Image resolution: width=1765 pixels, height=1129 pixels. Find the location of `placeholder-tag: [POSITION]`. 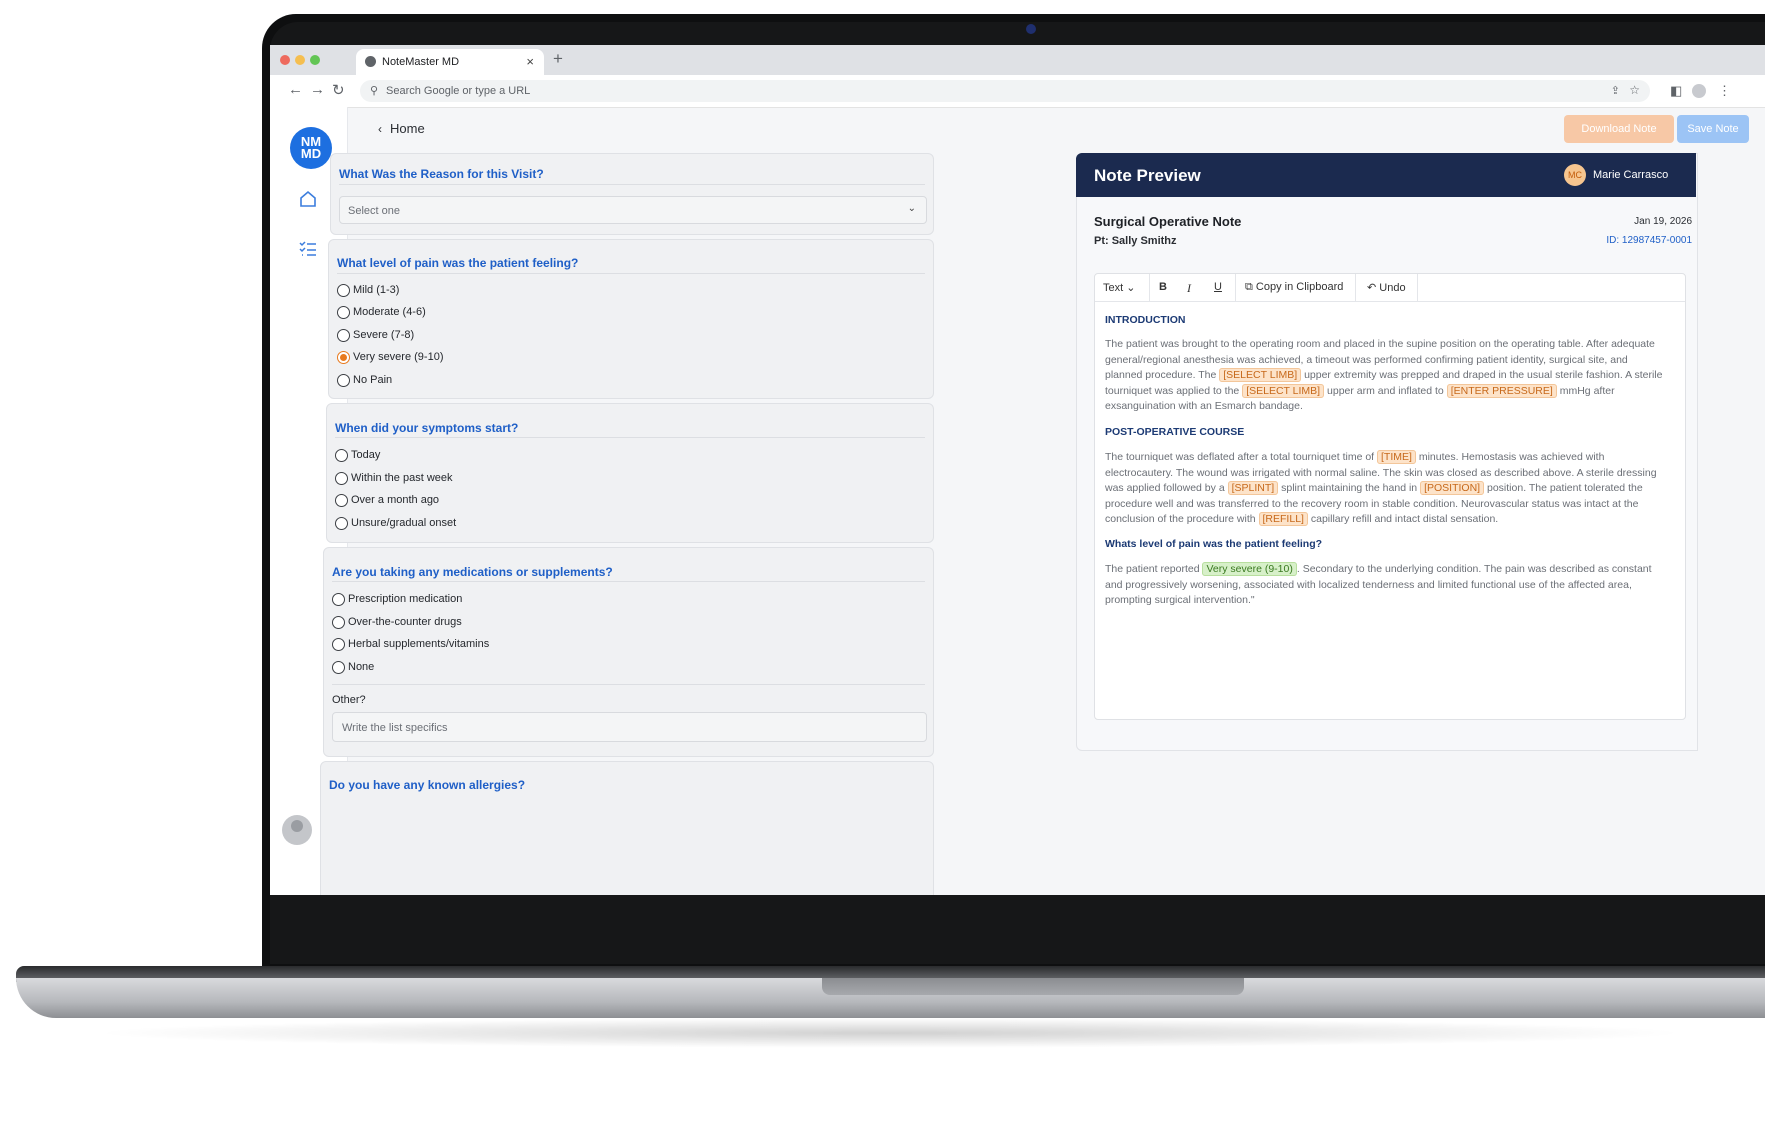

placeholder-tag: [POSITION] is located at coordinates (1452, 488).